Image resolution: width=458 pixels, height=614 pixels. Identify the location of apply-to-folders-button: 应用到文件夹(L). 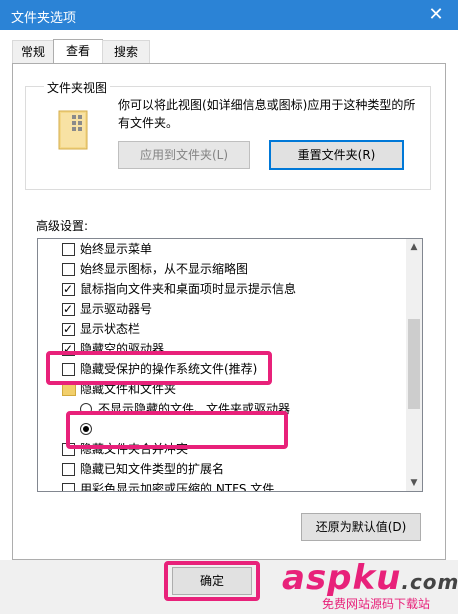
(184, 155).